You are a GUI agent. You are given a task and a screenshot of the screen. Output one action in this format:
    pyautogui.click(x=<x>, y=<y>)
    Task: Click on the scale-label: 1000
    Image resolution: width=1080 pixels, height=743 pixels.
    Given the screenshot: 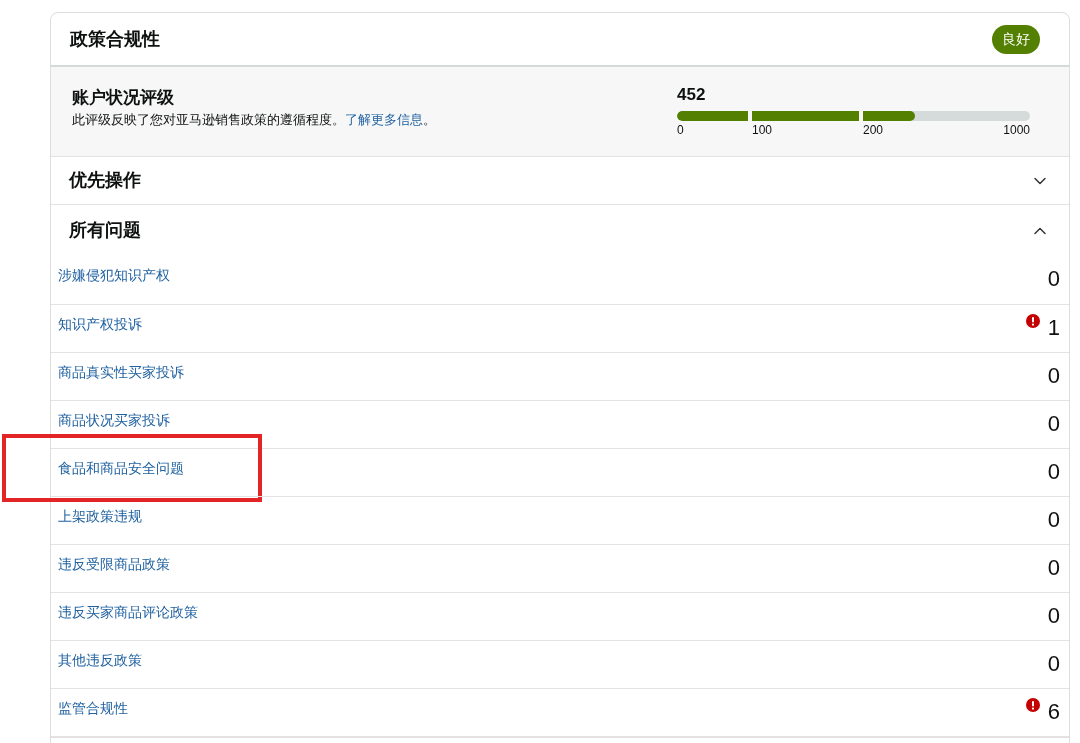 What is the action you would take?
    pyautogui.click(x=1016, y=130)
    